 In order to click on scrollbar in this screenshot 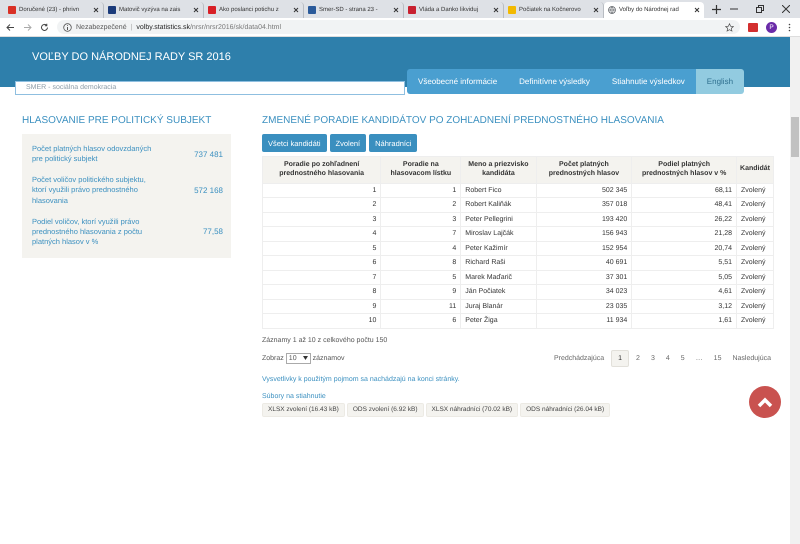, I will do `click(795, 290)`.